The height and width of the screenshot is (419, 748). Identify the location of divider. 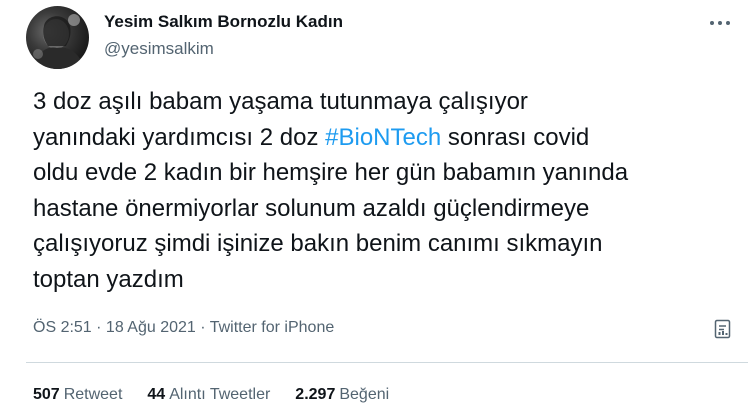
(387, 362).